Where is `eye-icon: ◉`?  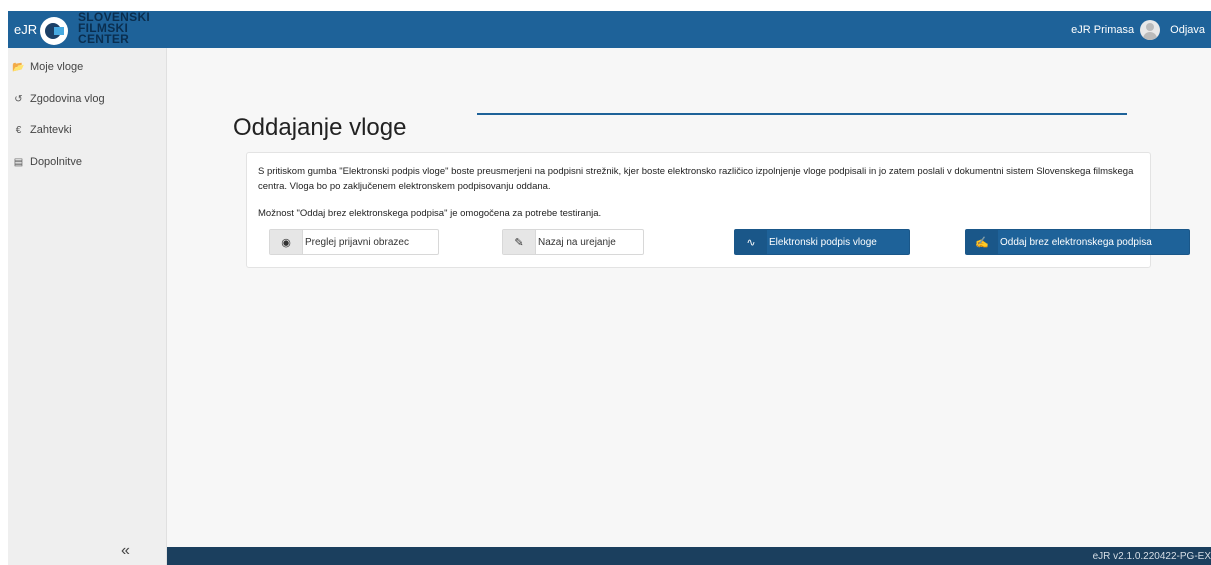
eye-icon: ◉ is located at coordinates (286, 242).